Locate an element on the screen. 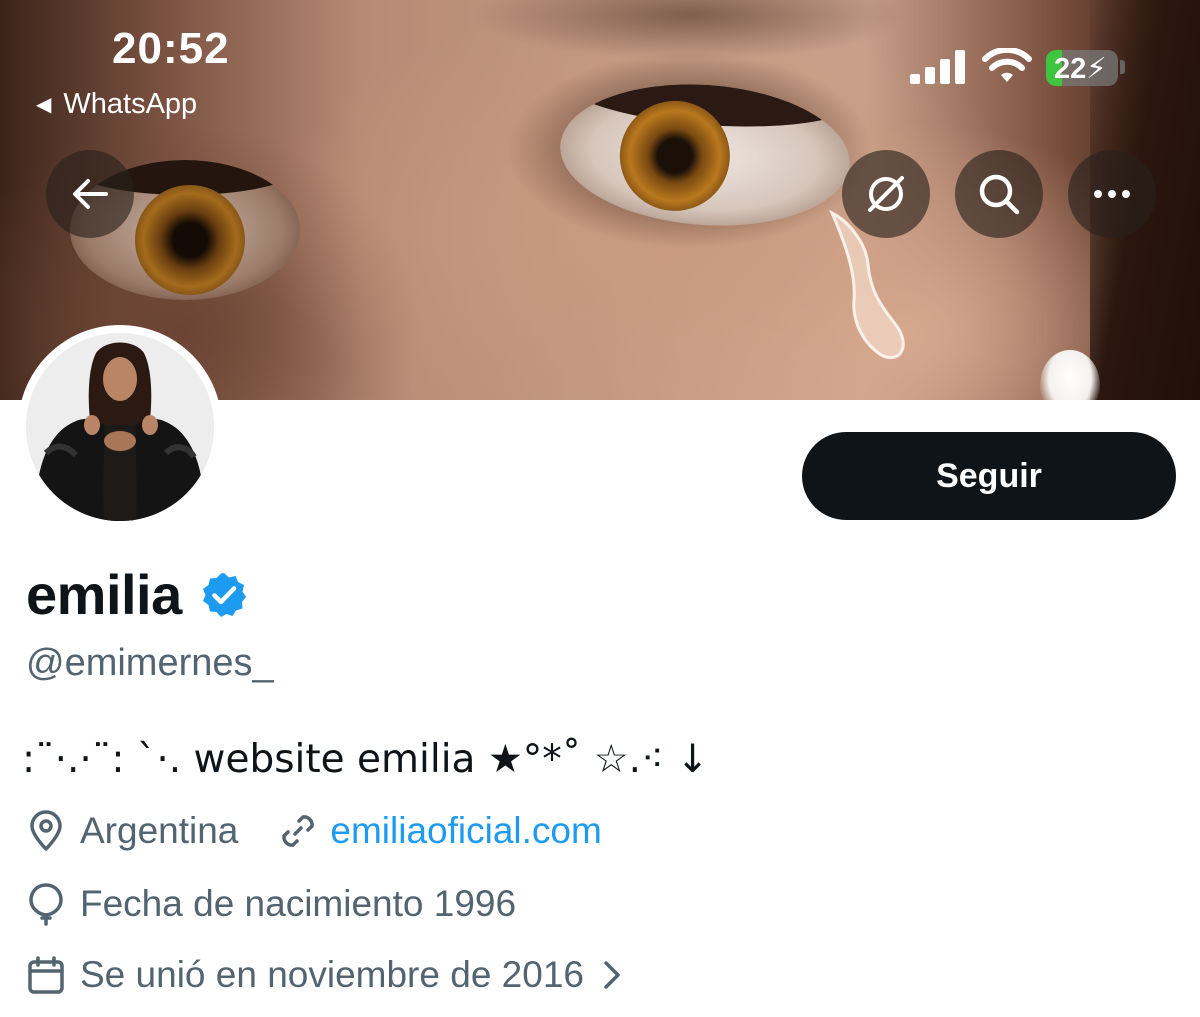 The width and height of the screenshot is (1200, 1017). avatar-photo is located at coordinates (120, 427).